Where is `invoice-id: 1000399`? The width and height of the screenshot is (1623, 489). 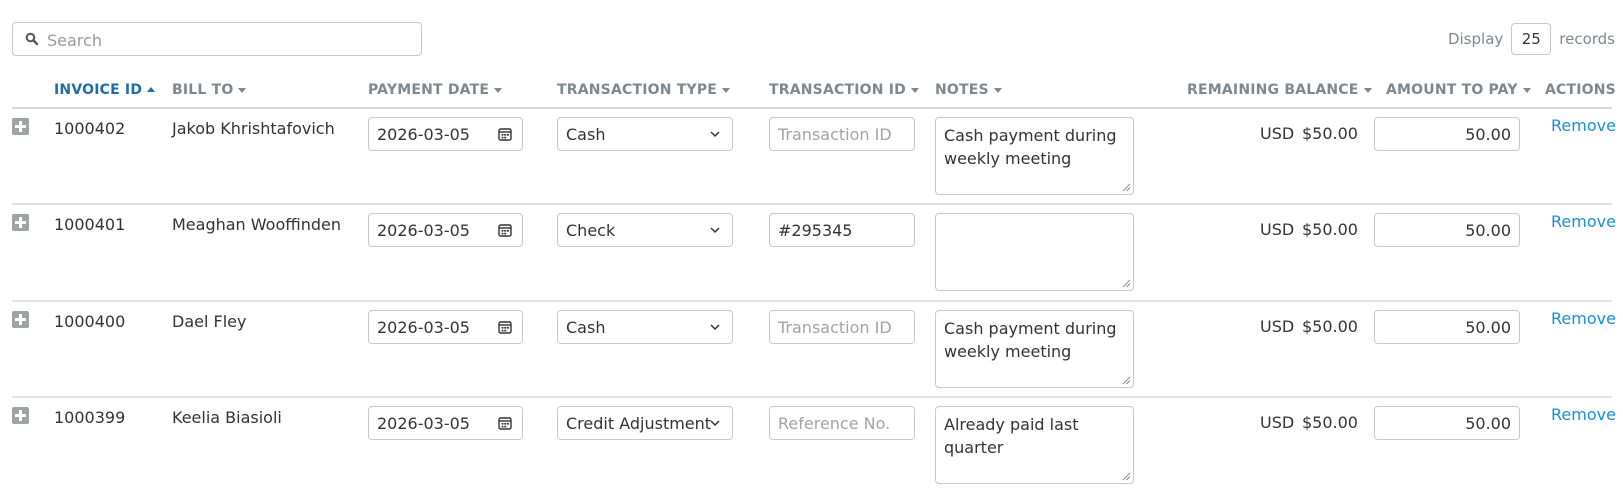
invoice-id: 1000399 is located at coordinates (89, 417).